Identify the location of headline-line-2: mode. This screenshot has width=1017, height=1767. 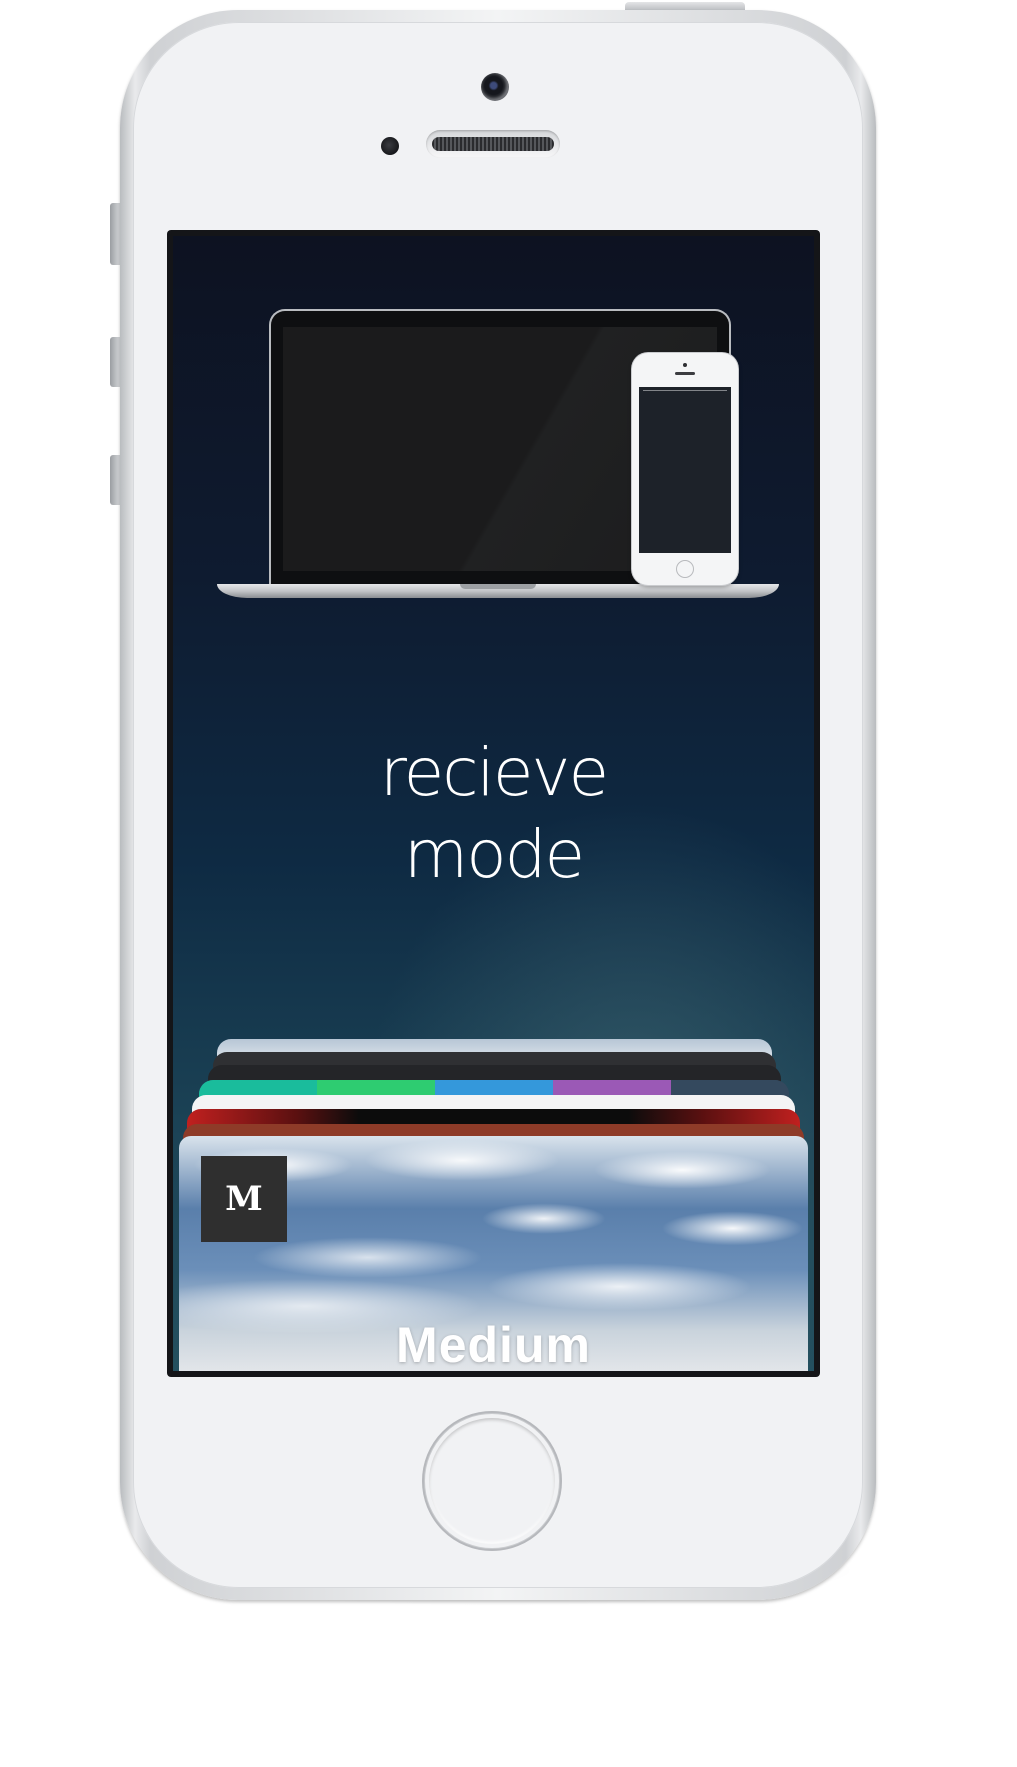
(494, 854).